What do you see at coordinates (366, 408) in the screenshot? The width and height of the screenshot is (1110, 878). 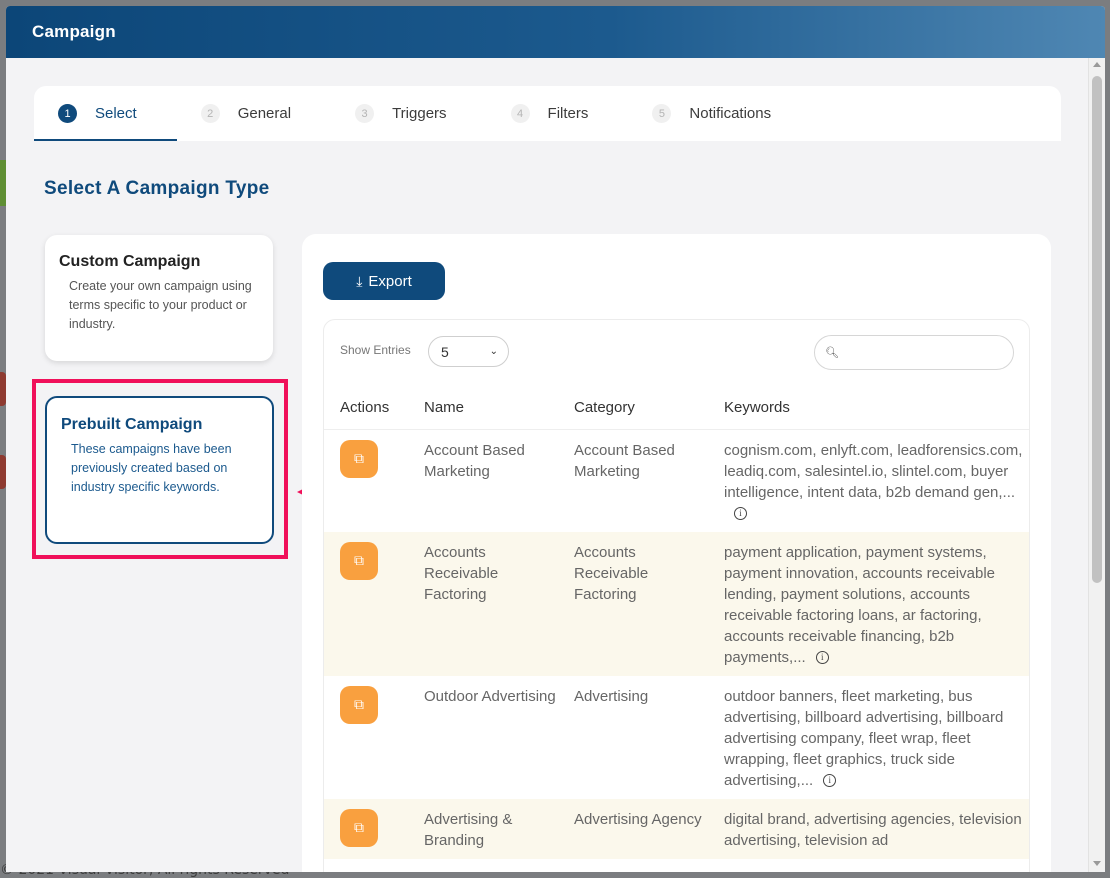 I see `column-header-actions: Actions` at bounding box center [366, 408].